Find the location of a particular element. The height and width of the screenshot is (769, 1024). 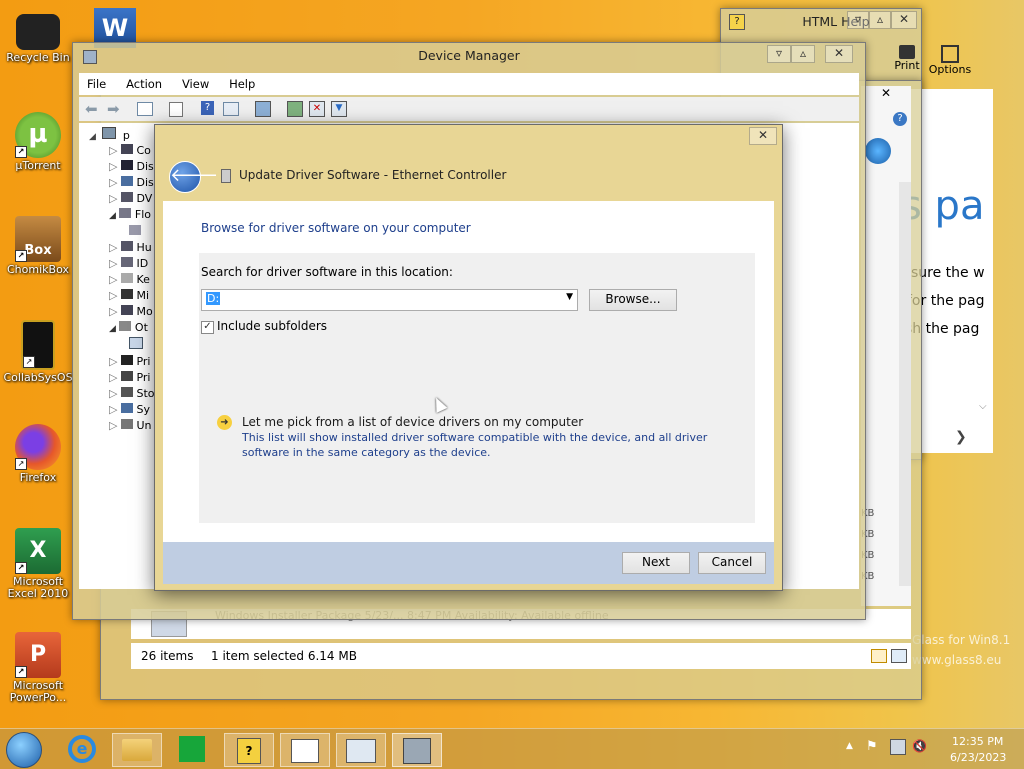

next-button: Next is located at coordinates (656, 563).